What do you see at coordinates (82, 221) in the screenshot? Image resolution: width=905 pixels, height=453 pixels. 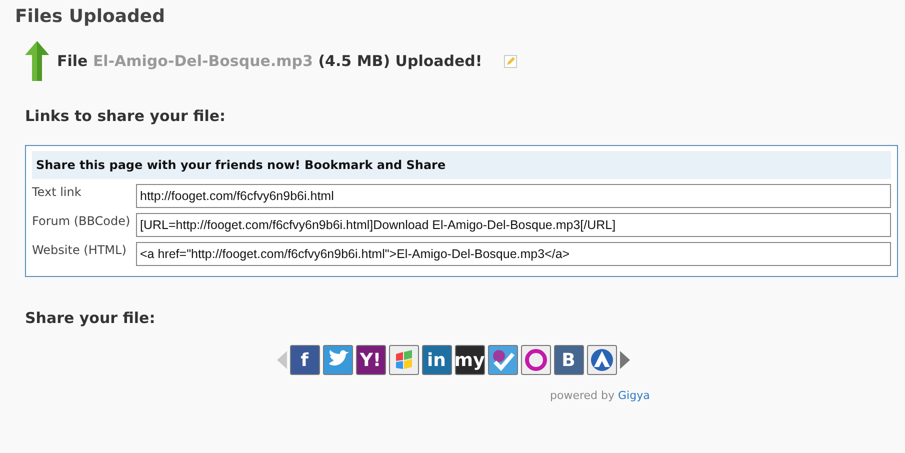 I see `field-label: Forum (BBCode)` at bounding box center [82, 221].